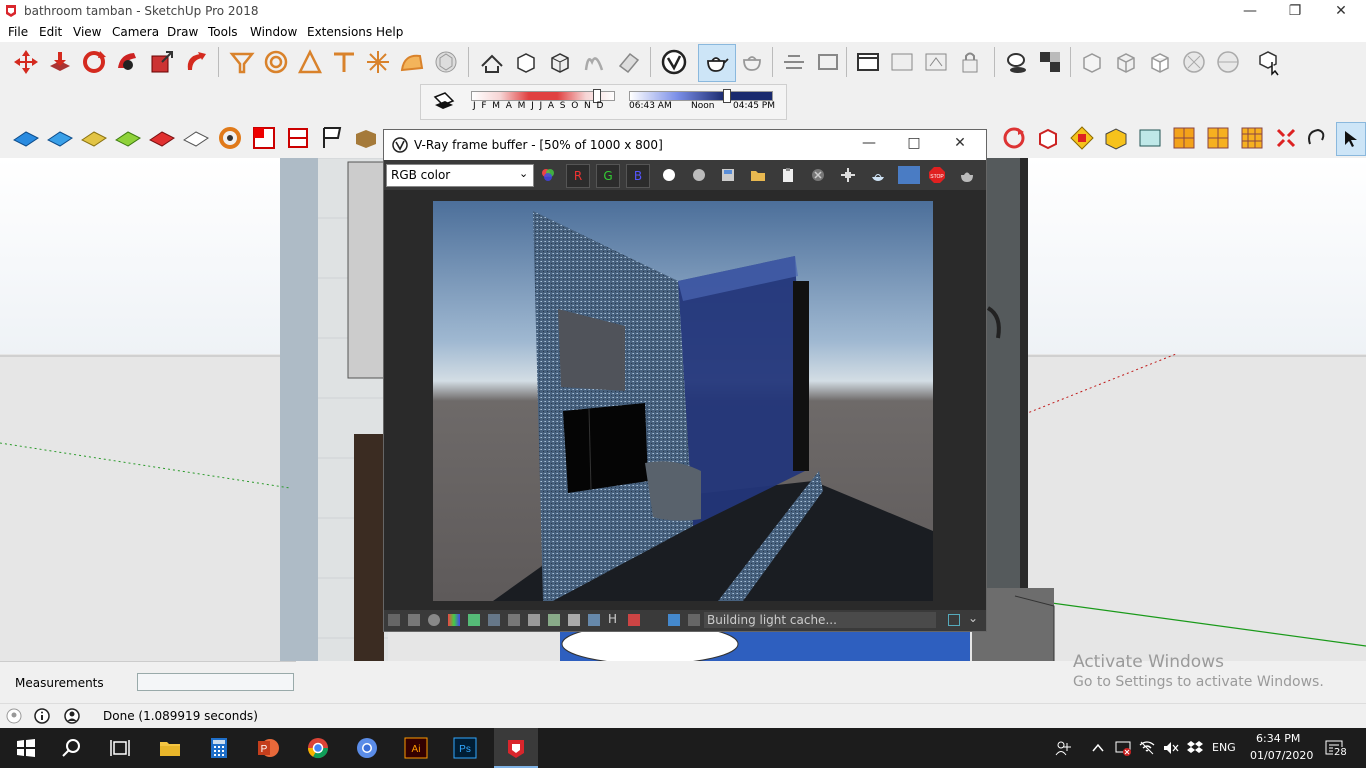 The width and height of the screenshot is (1366, 768). Describe the element at coordinates (465, 748) in the screenshot. I see `photoshop-icon: Ps` at that location.